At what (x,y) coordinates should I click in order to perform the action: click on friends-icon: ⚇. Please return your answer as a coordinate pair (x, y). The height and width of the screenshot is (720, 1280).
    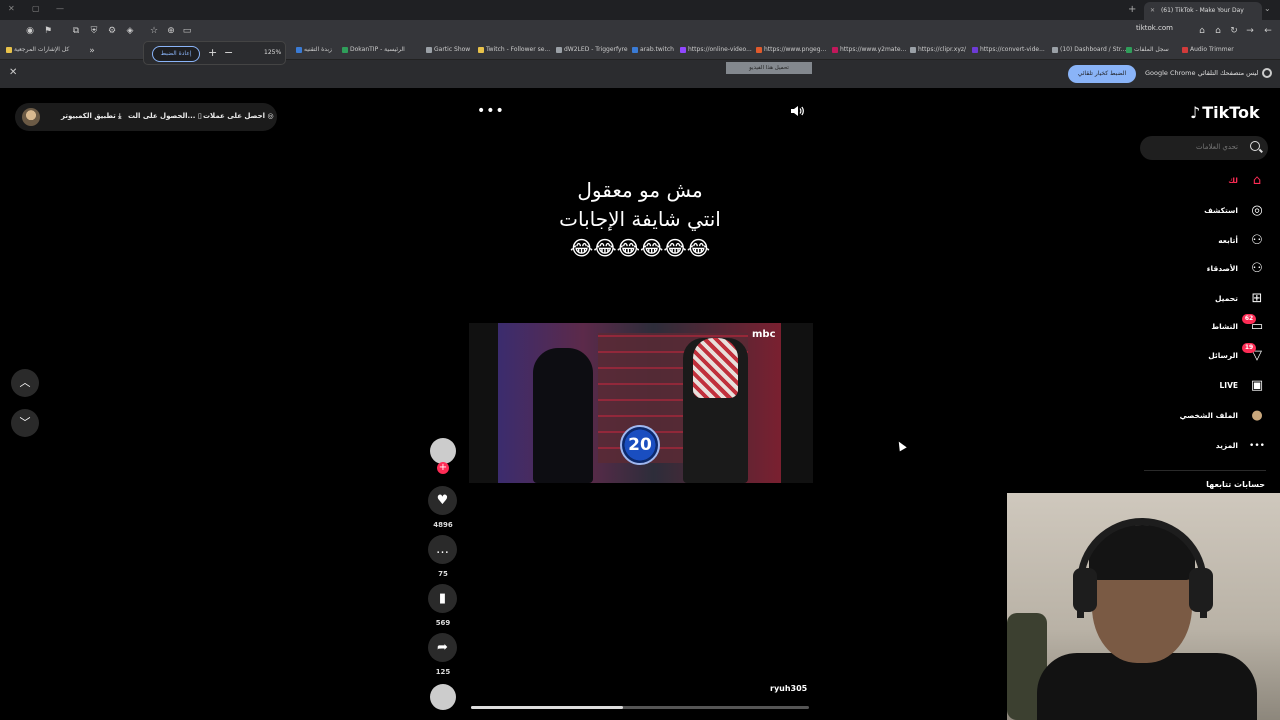
    Looking at the image, I should click on (1257, 268).